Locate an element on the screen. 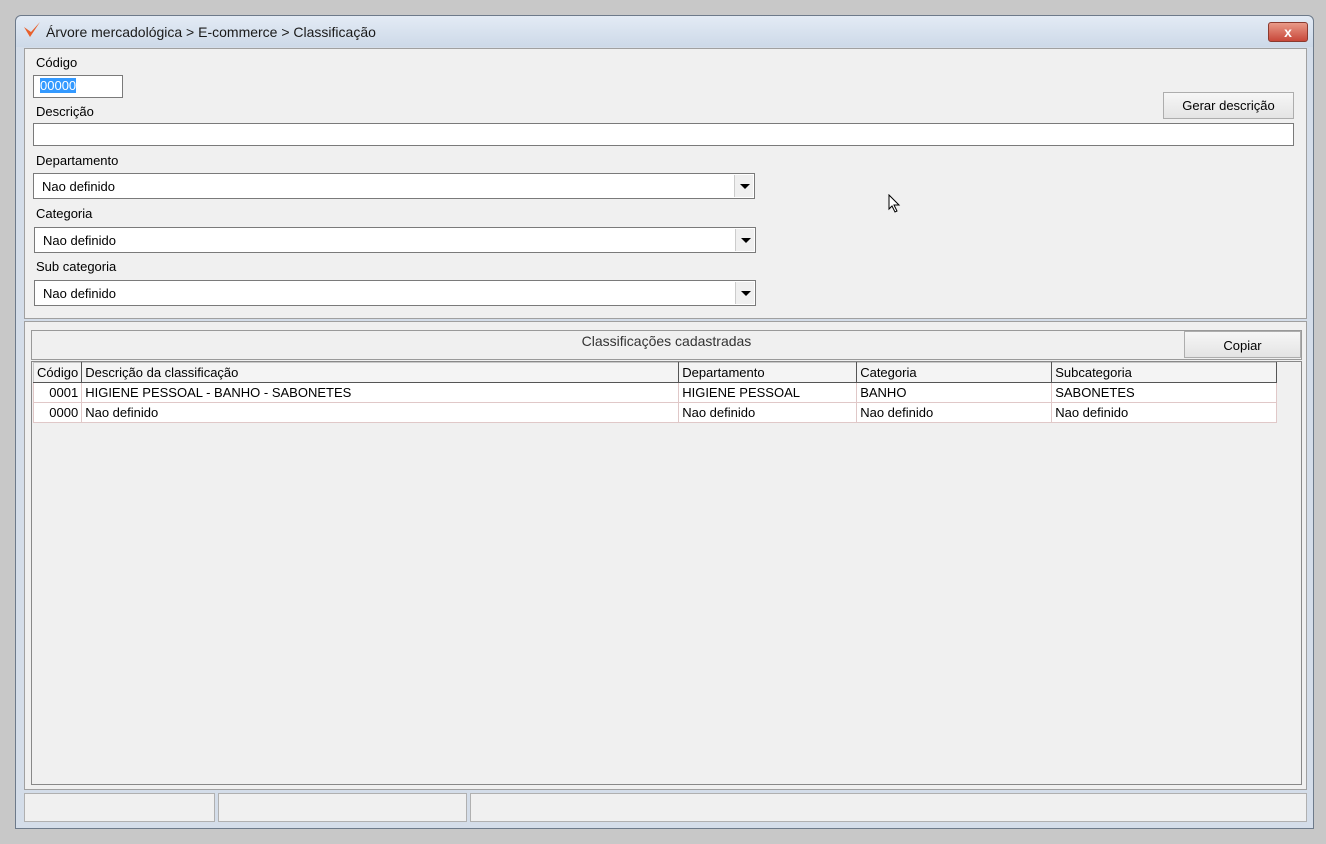  categoria-label: Categoria is located at coordinates (64, 213).